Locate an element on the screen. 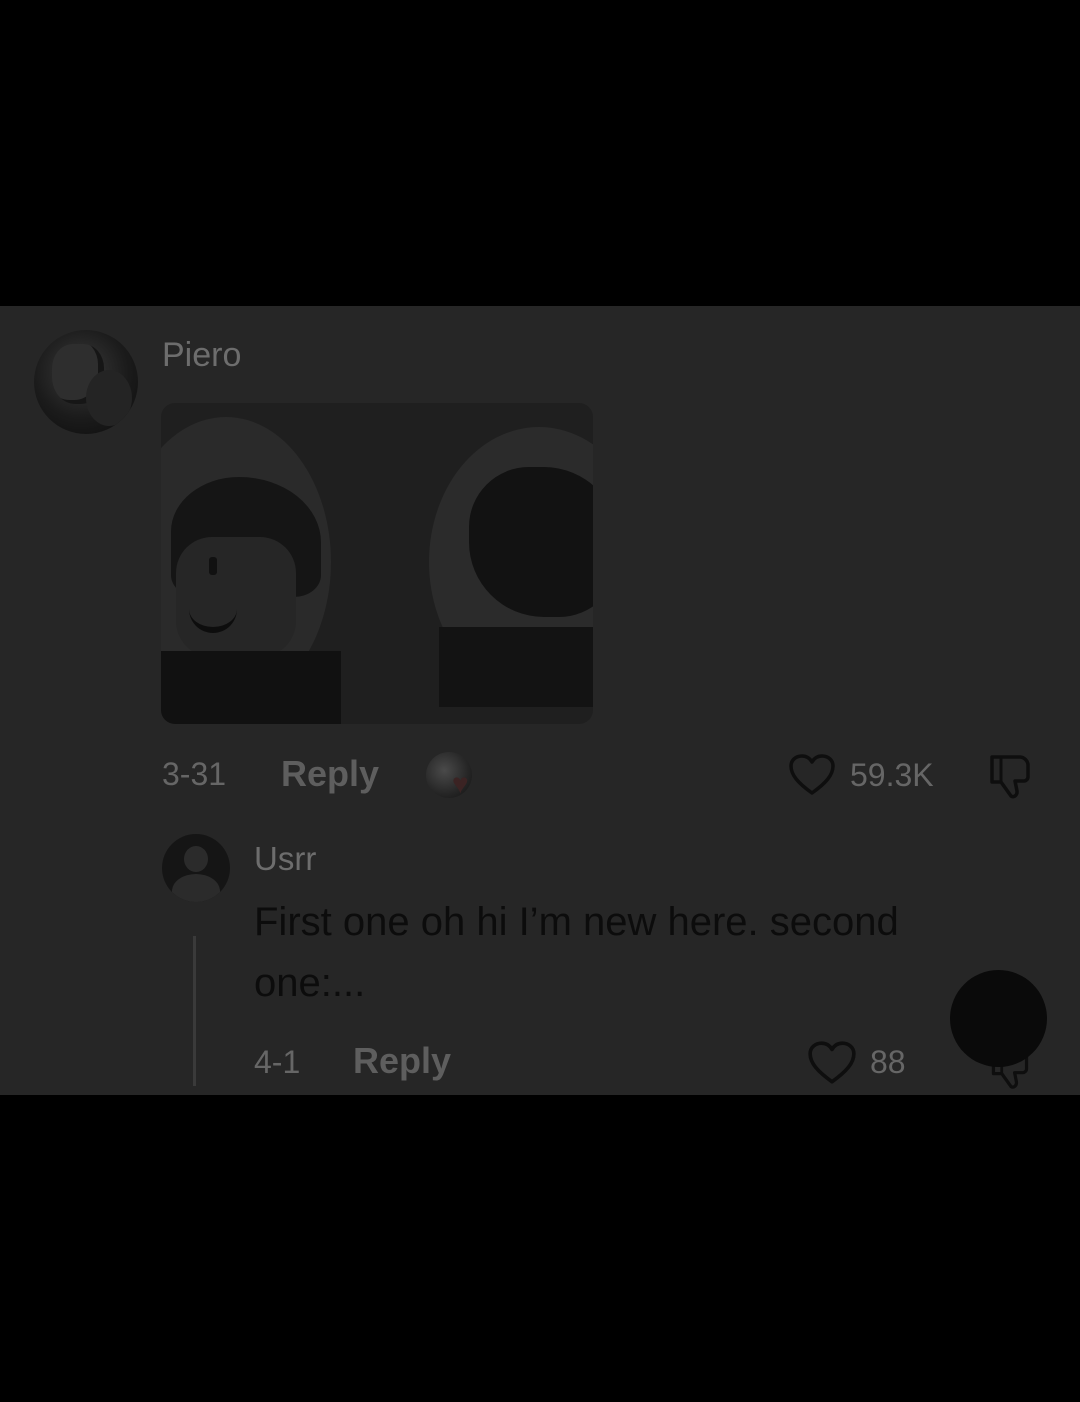  thumbs-down-icon is located at coordinates (1010, 777).